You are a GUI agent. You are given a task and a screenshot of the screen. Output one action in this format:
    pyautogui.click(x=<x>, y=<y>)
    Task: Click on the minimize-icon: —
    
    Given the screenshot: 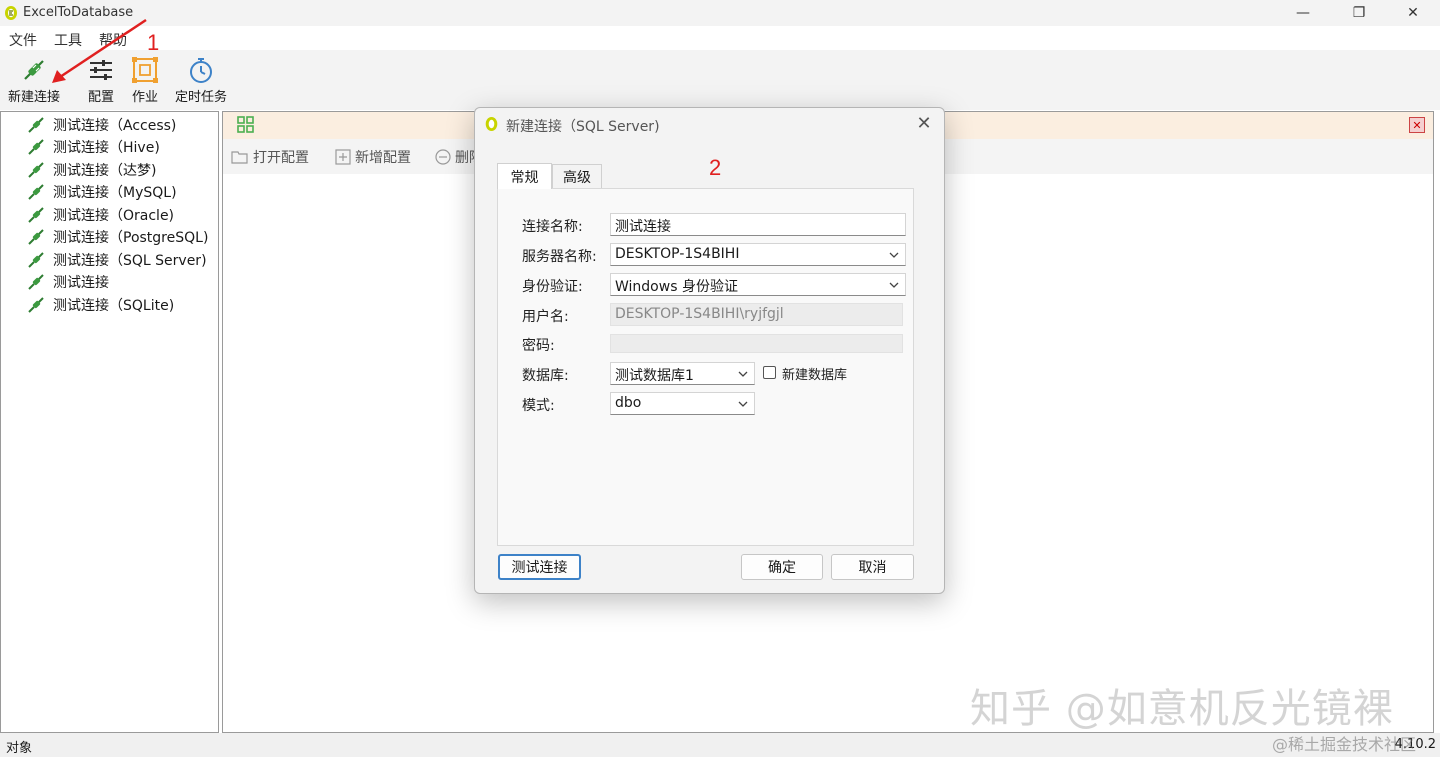 What is the action you would take?
    pyautogui.click(x=1303, y=13)
    